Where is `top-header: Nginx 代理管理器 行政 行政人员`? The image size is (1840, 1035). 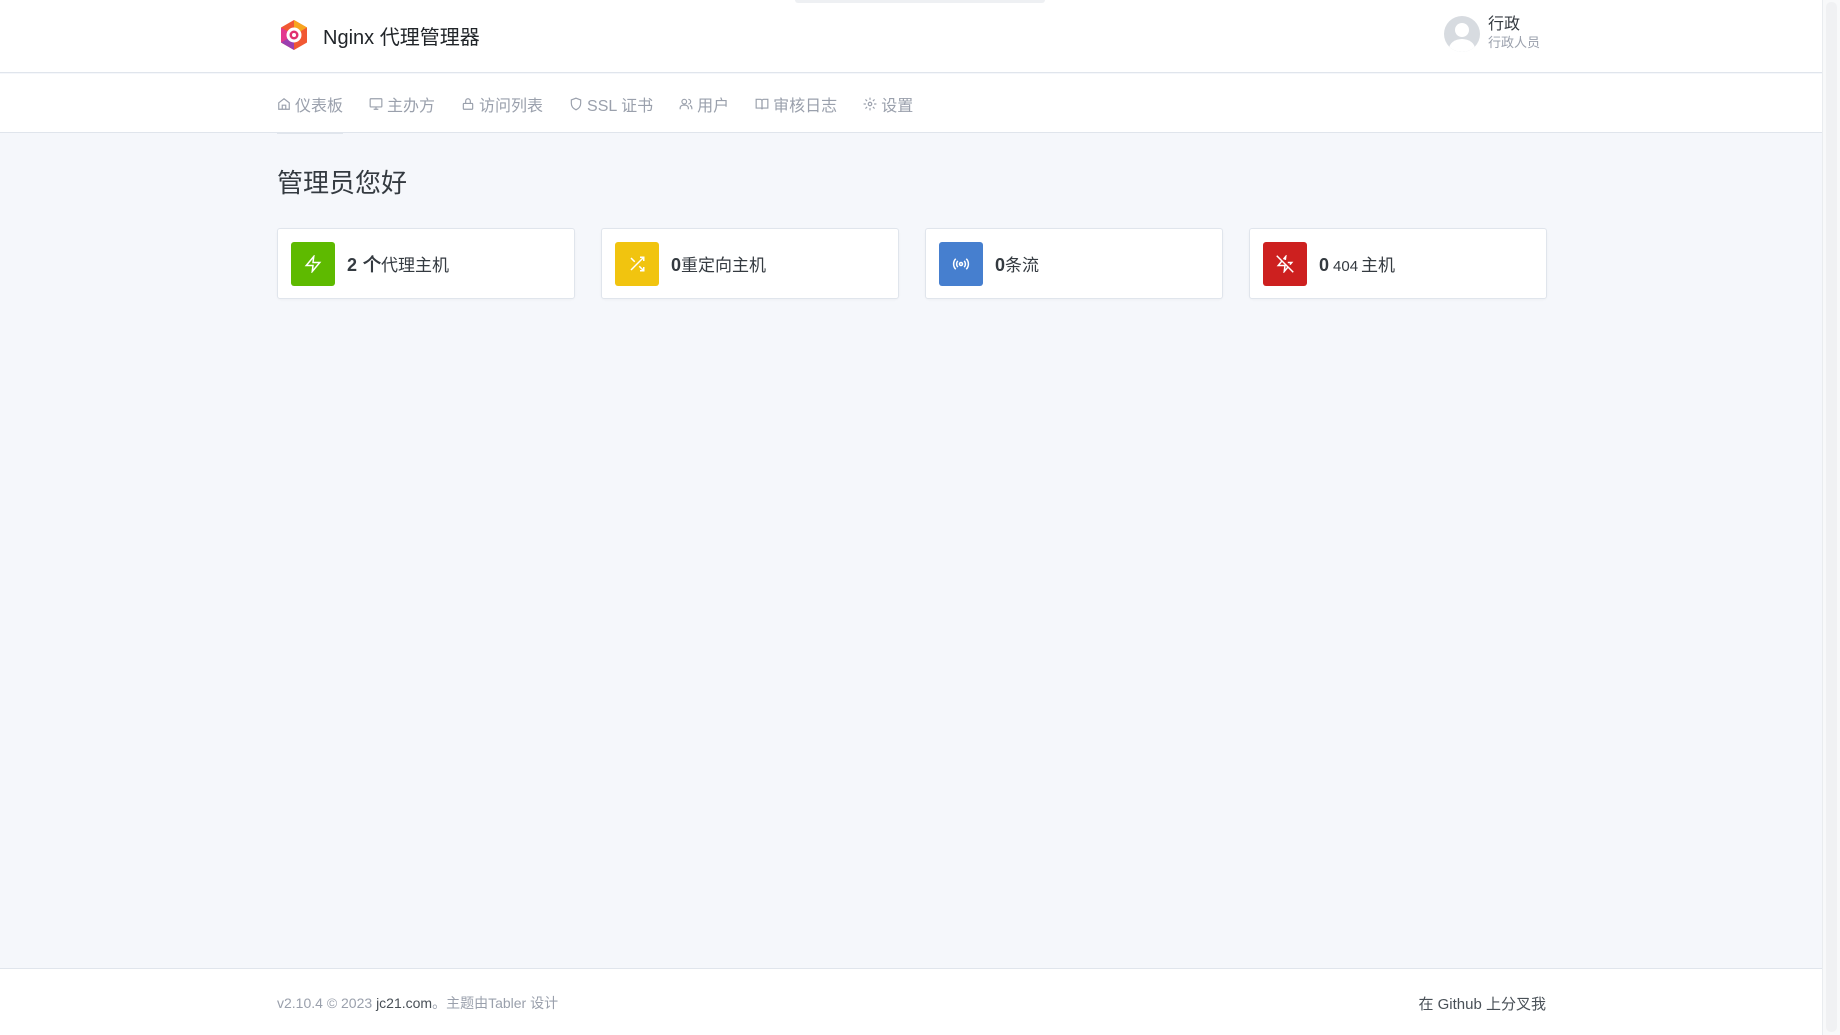
top-header: Nginx 代理管理器 行政 行政人员 is located at coordinates (911, 36).